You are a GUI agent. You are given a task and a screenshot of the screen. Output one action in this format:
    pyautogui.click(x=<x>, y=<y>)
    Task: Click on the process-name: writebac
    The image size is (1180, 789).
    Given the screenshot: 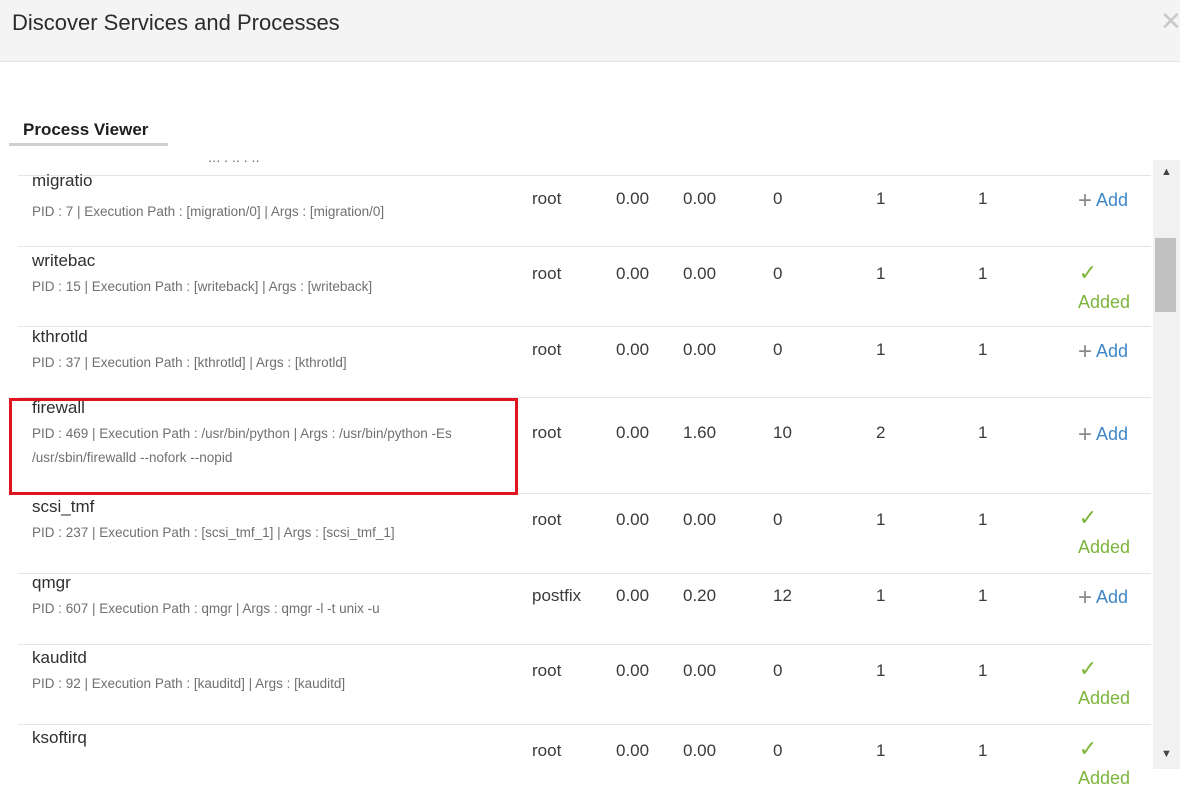 What is the action you would take?
    pyautogui.click(x=64, y=260)
    